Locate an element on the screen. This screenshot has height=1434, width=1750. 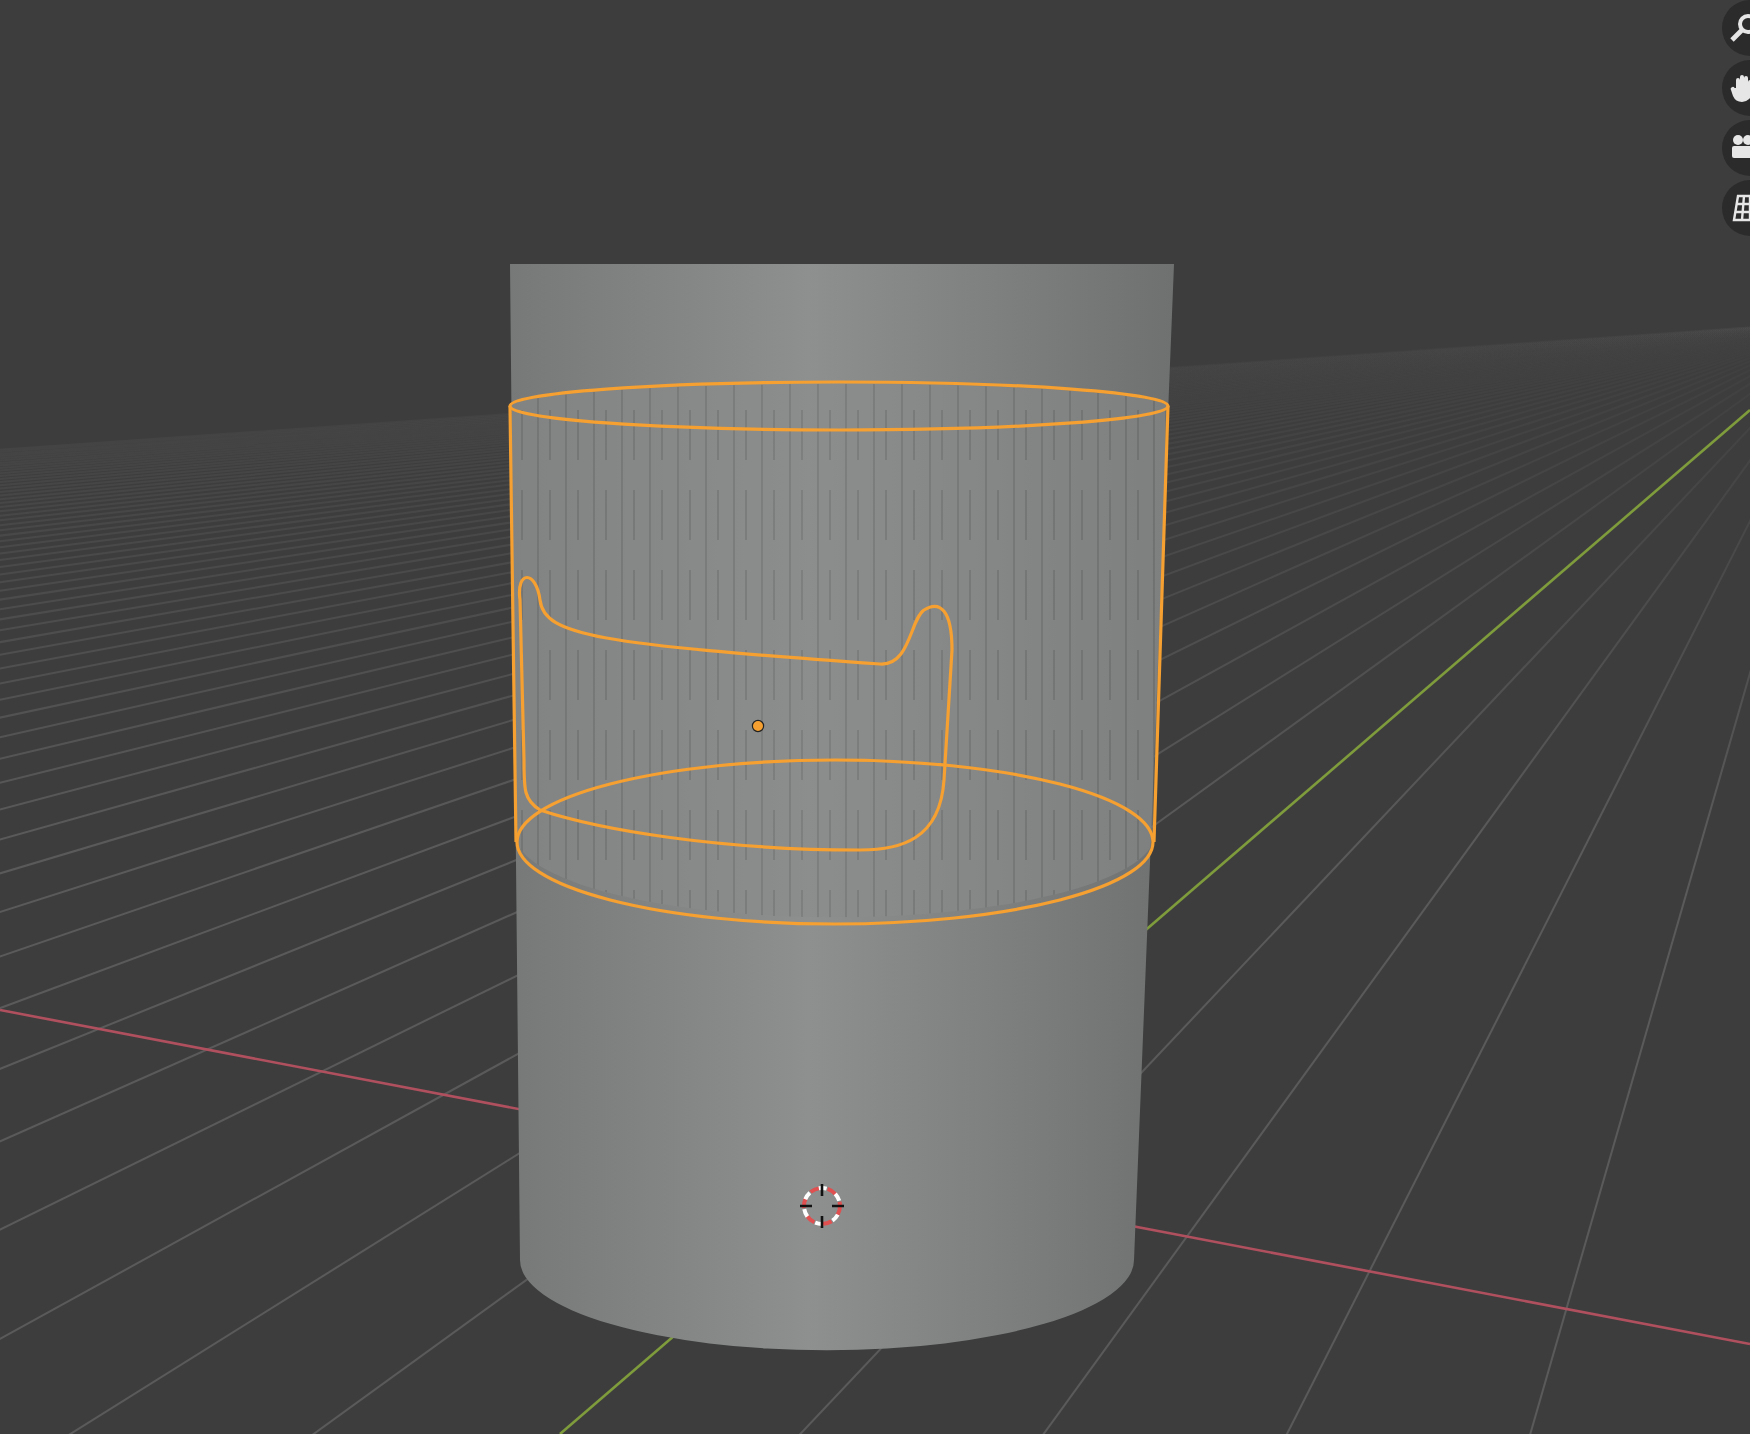
origin-dot is located at coordinates (758, 726).